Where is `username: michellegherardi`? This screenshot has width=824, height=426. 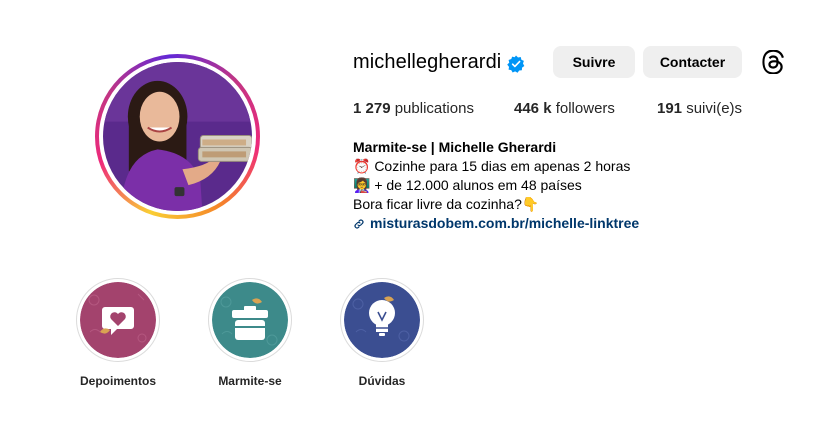 username: michellegherardi is located at coordinates (427, 62).